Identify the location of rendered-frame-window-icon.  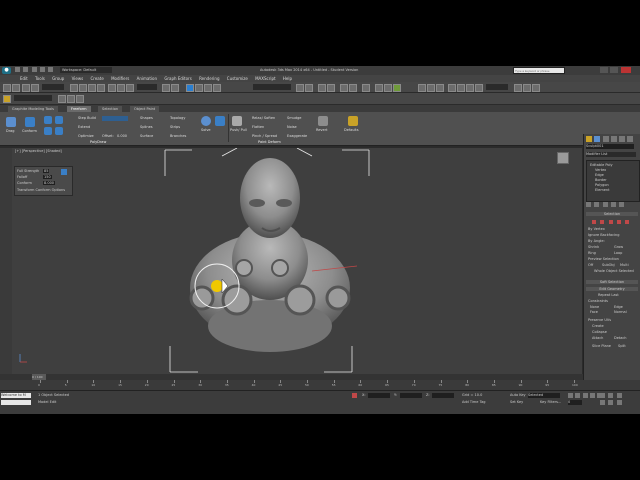
(388, 88).